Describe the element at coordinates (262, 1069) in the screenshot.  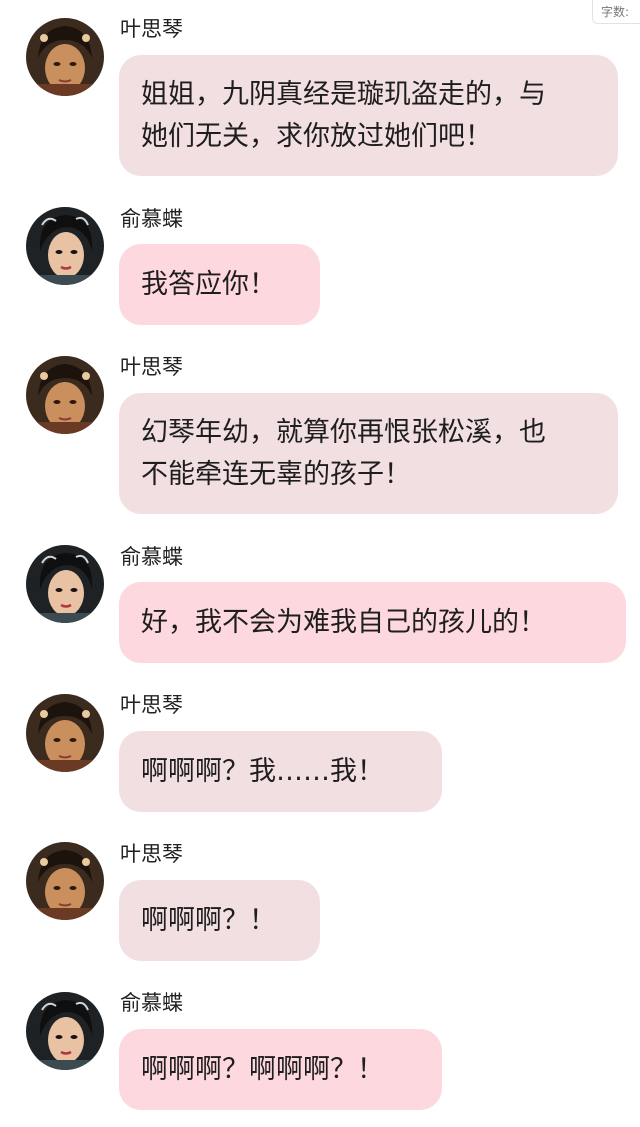
I see `message-text: 啊啊啊？啊啊啊？！` at that location.